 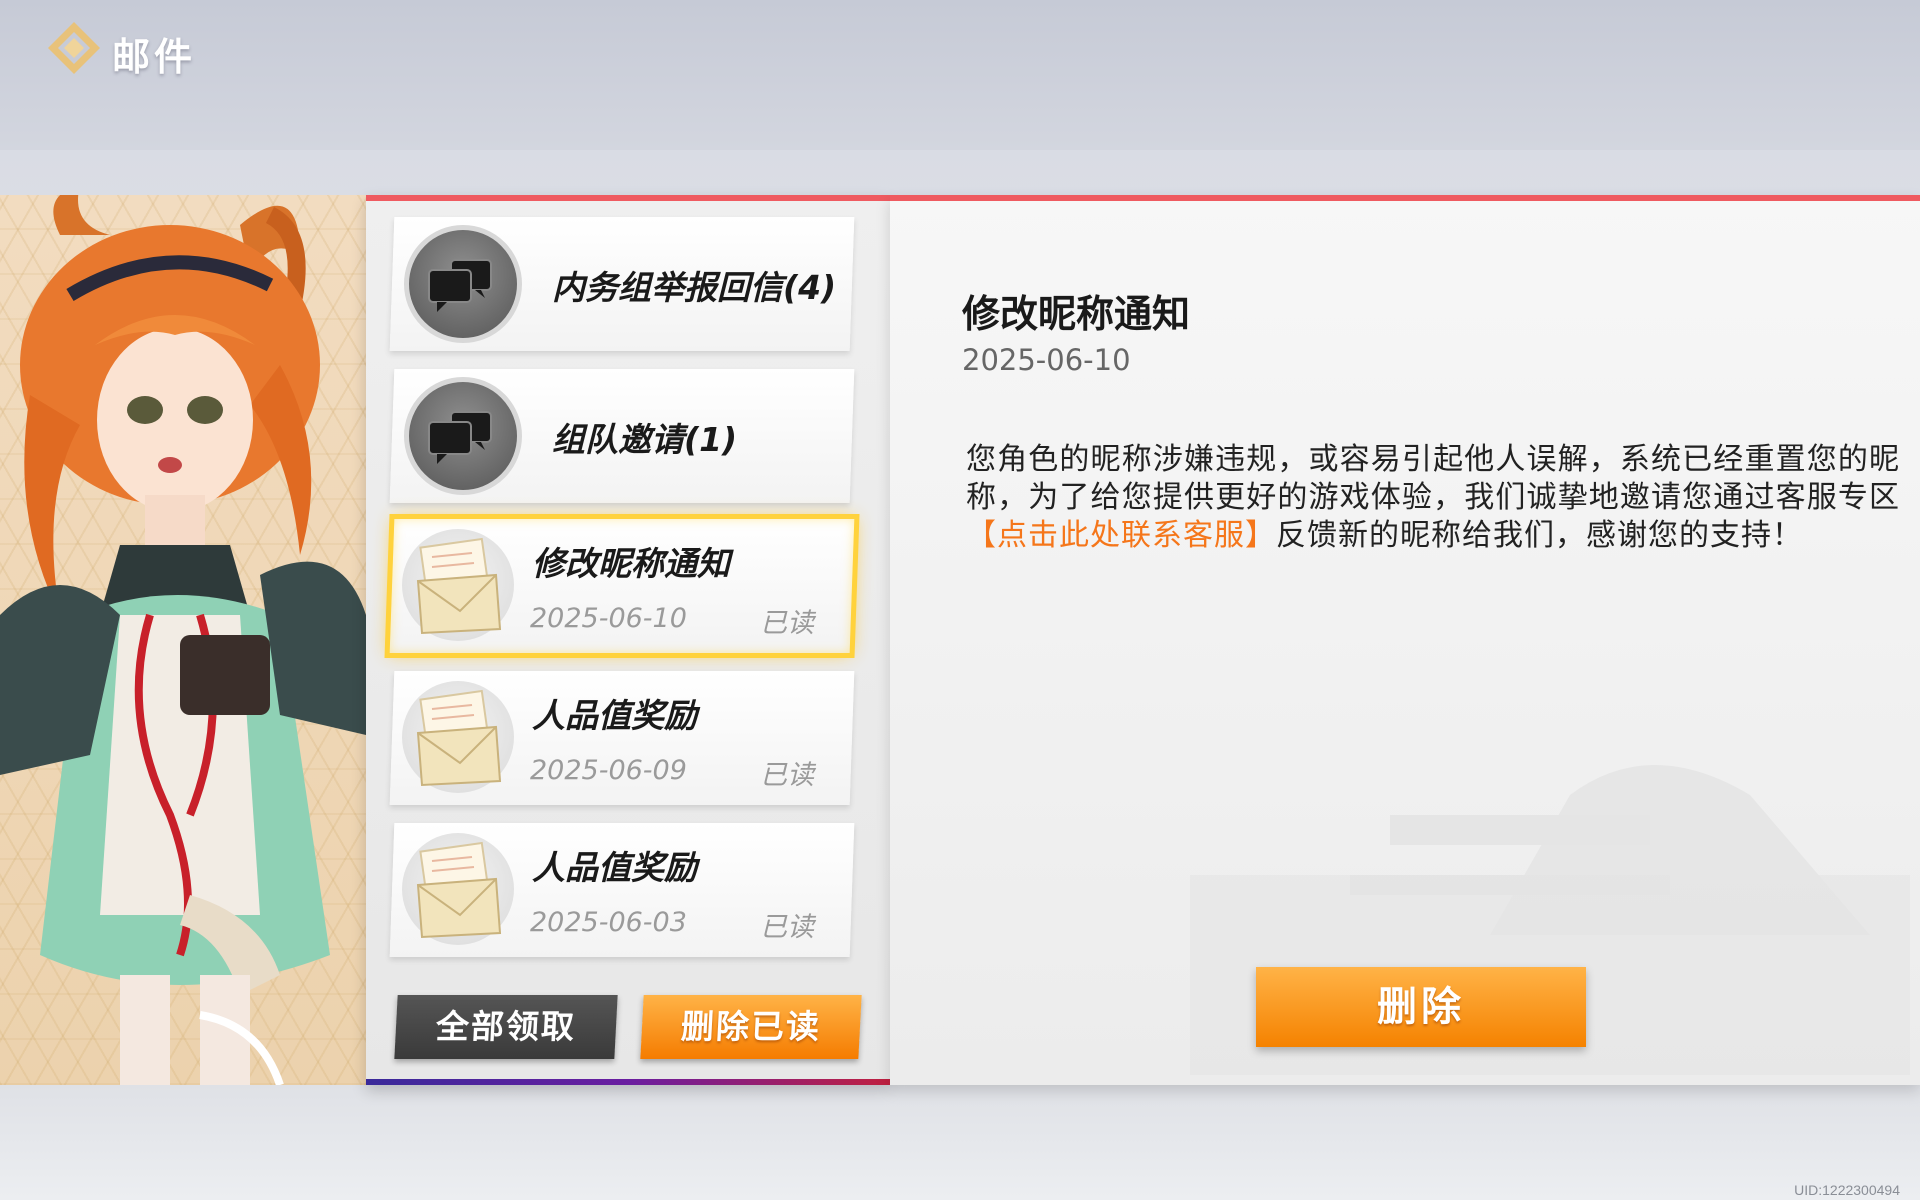 What do you see at coordinates (74, 48) in the screenshot?
I see `diamond-logo-icon` at bounding box center [74, 48].